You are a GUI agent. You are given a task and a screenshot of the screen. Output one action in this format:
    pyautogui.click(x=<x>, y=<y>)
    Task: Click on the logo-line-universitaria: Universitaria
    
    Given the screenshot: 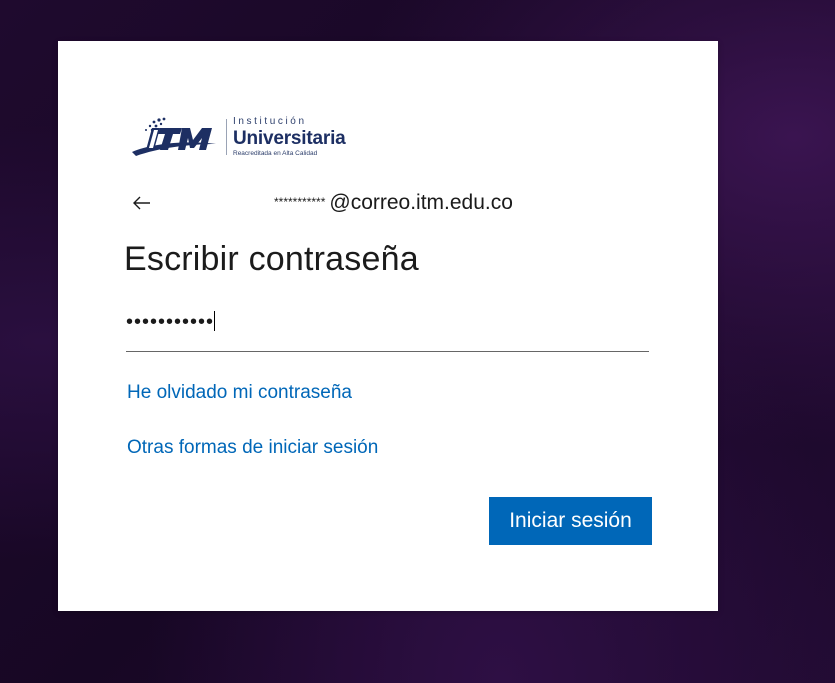 What is the action you would take?
    pyautogui.click(x=289, y=138)
    